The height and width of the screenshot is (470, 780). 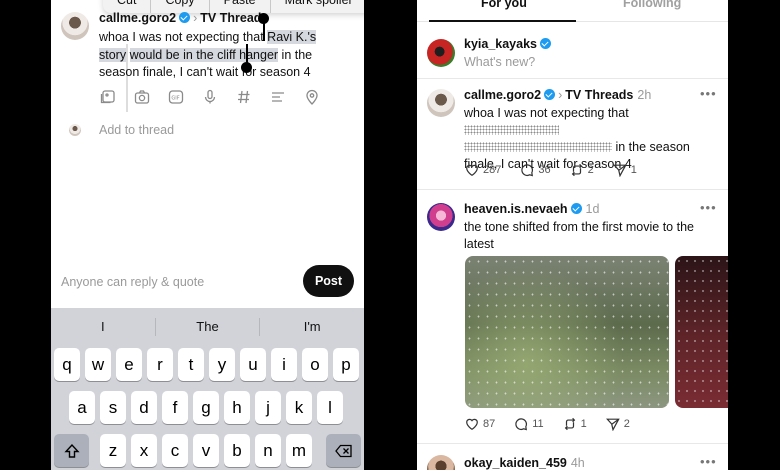 What do you see at coordinates (222, 364) in the screenshot?
I see `key-y: y` at bounding box center [222, 364].